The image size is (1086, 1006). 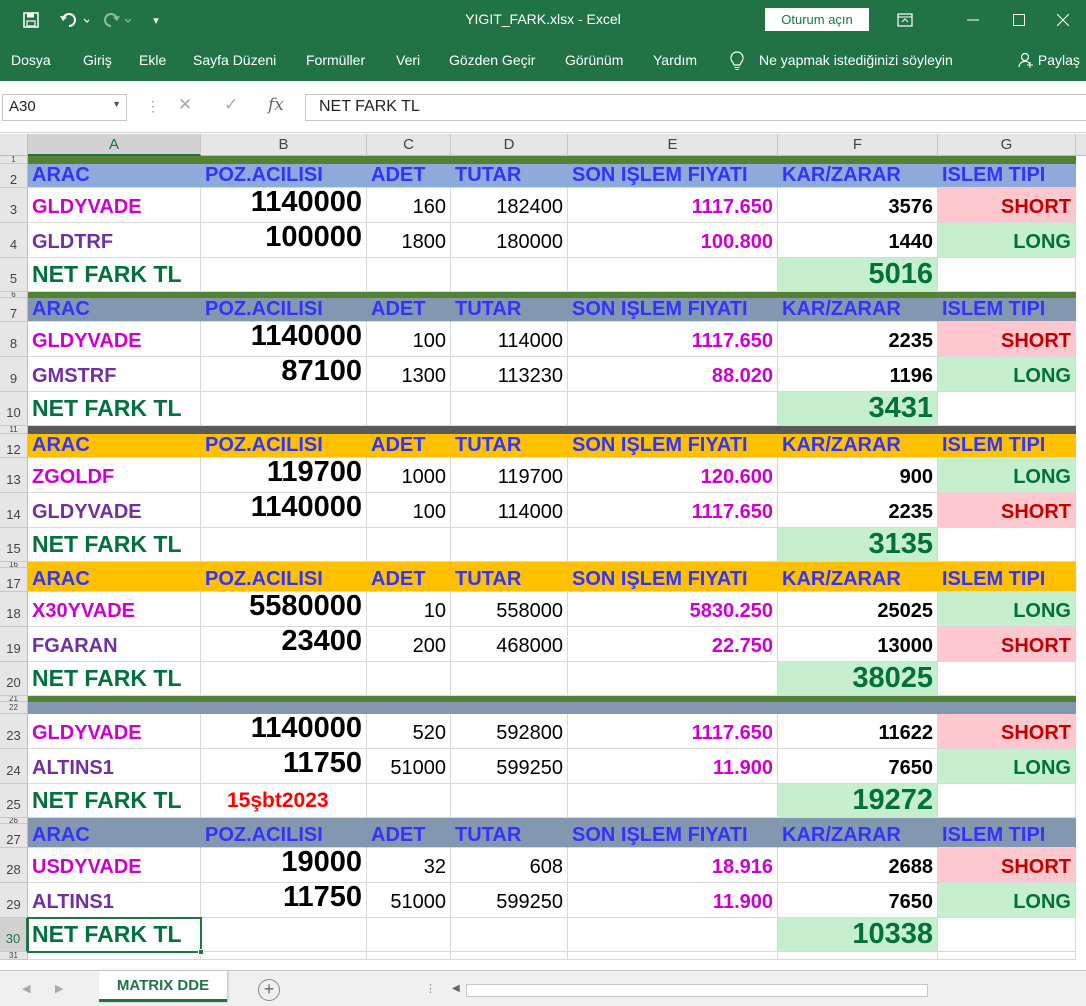 I want to click on position-open-cell: 5580000, so click(x=284, y=608).